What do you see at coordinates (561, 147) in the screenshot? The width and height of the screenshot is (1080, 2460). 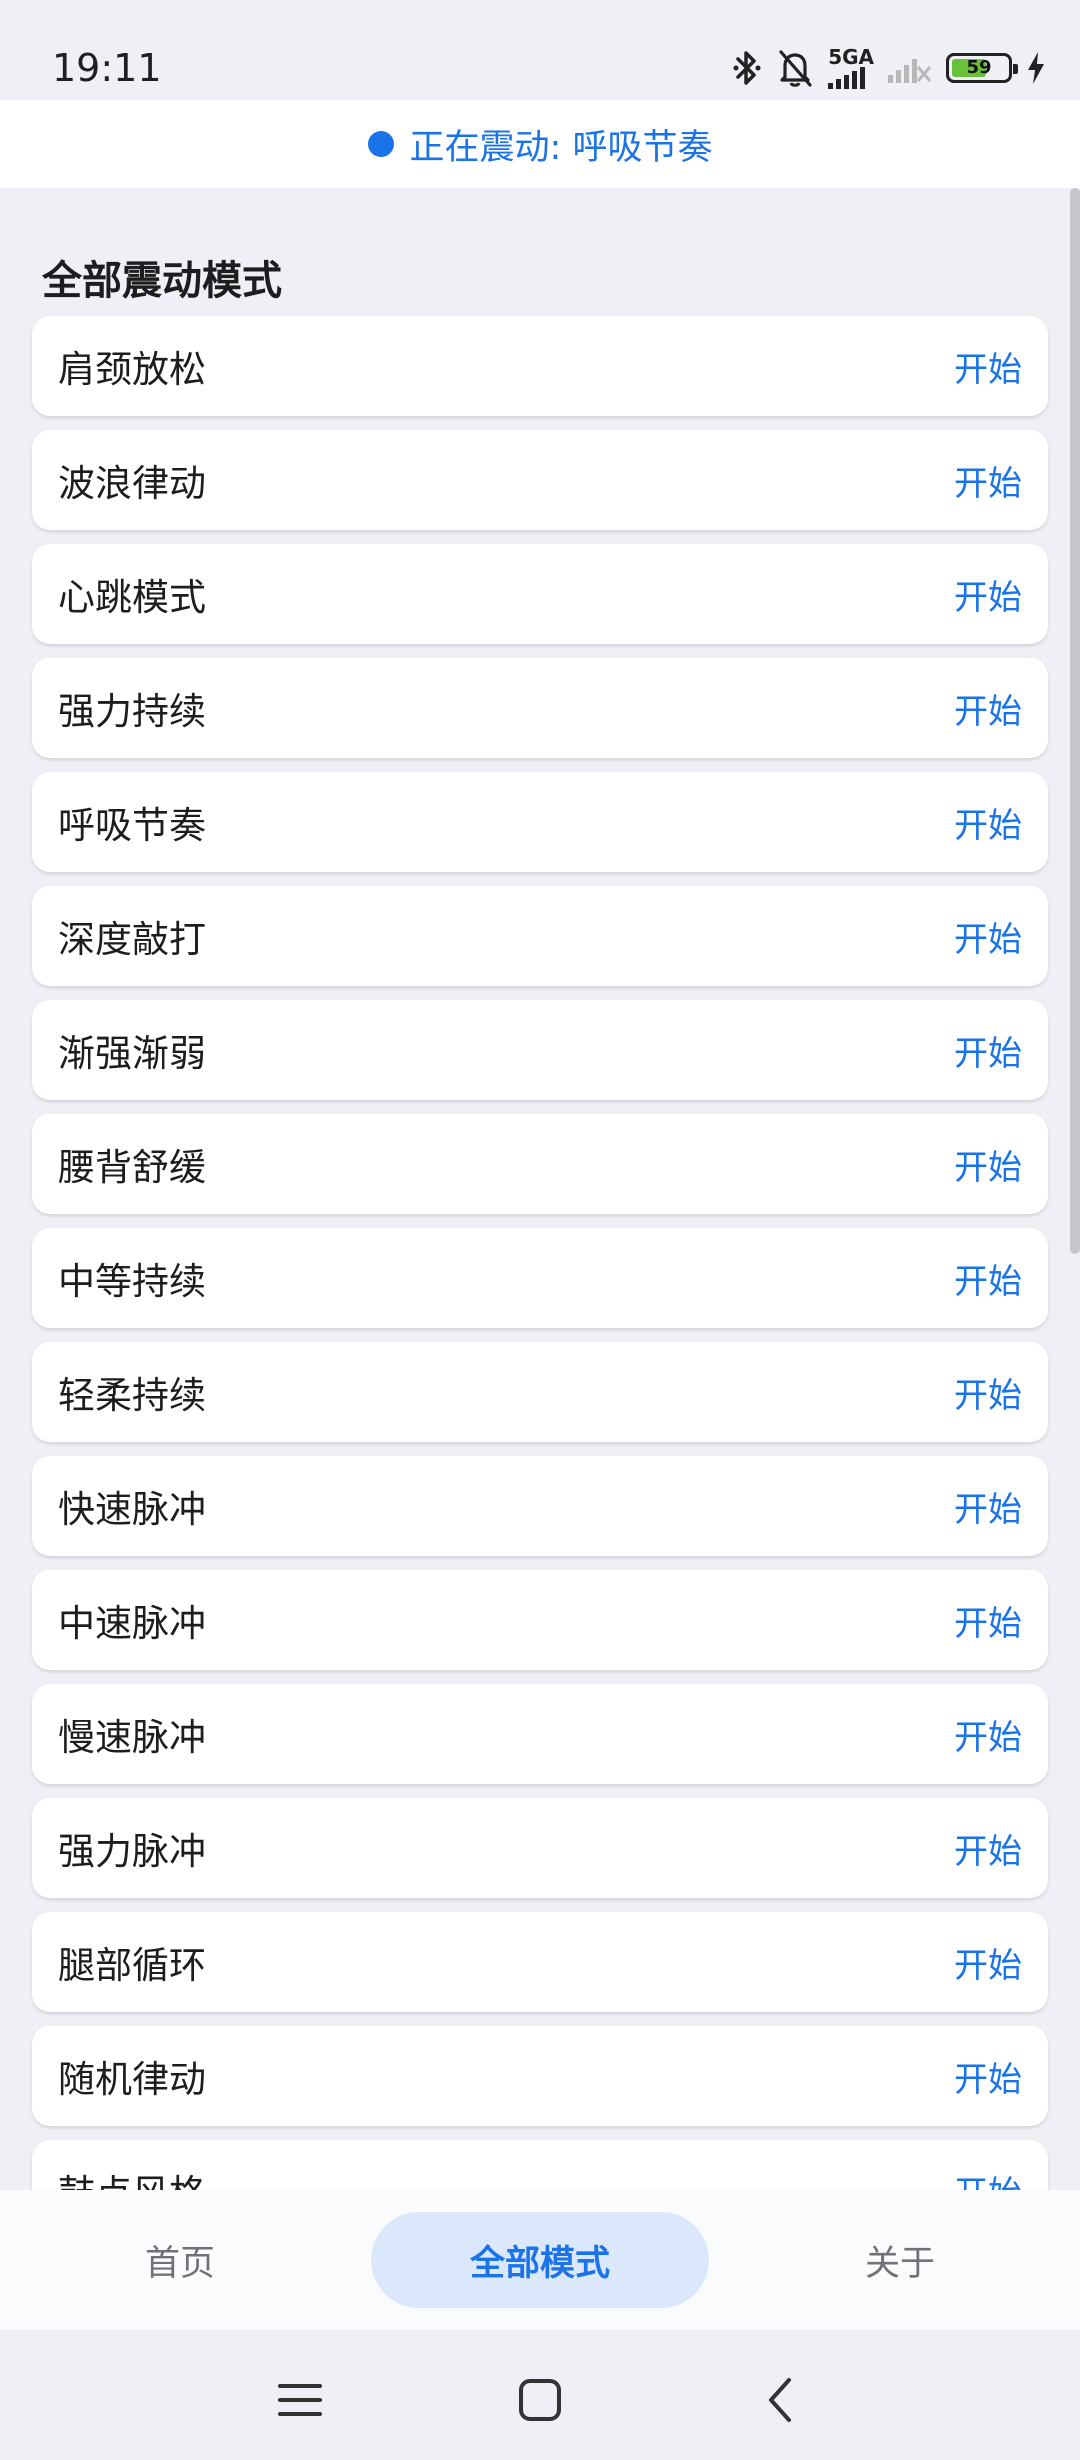 I see `now-vibrating-text: 正在震动: 呼吸节奏` at bounding box center [561, 147].